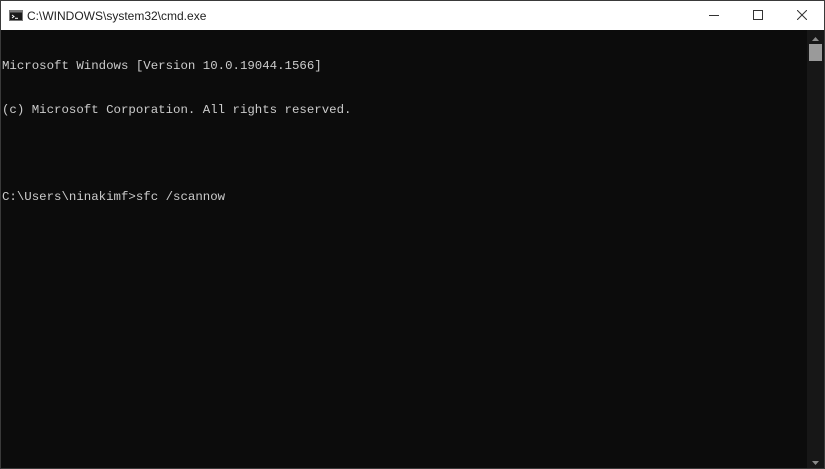 The image size is (825, 469). I want to click on console-line-command: C:\Users\ninakimf>sfc /scannow, so click(404, 197).